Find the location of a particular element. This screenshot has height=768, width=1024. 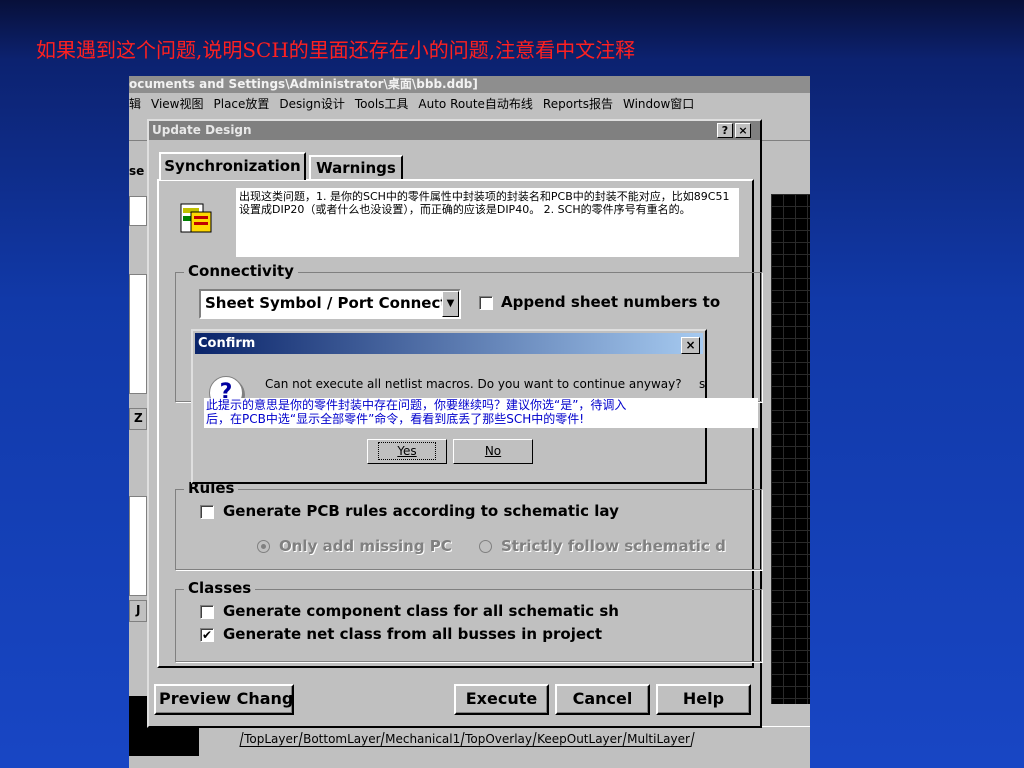

side-panel-button-2: J is located at coordinates (138, 611).